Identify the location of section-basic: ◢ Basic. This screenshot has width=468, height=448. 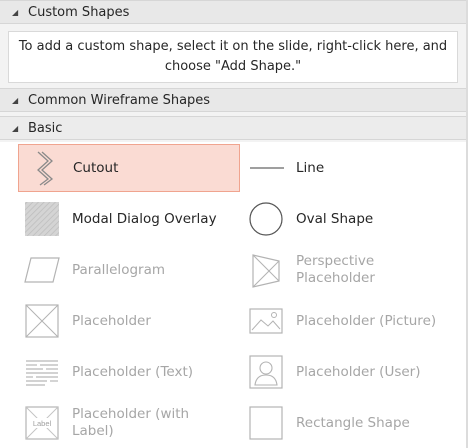
(233, 128).